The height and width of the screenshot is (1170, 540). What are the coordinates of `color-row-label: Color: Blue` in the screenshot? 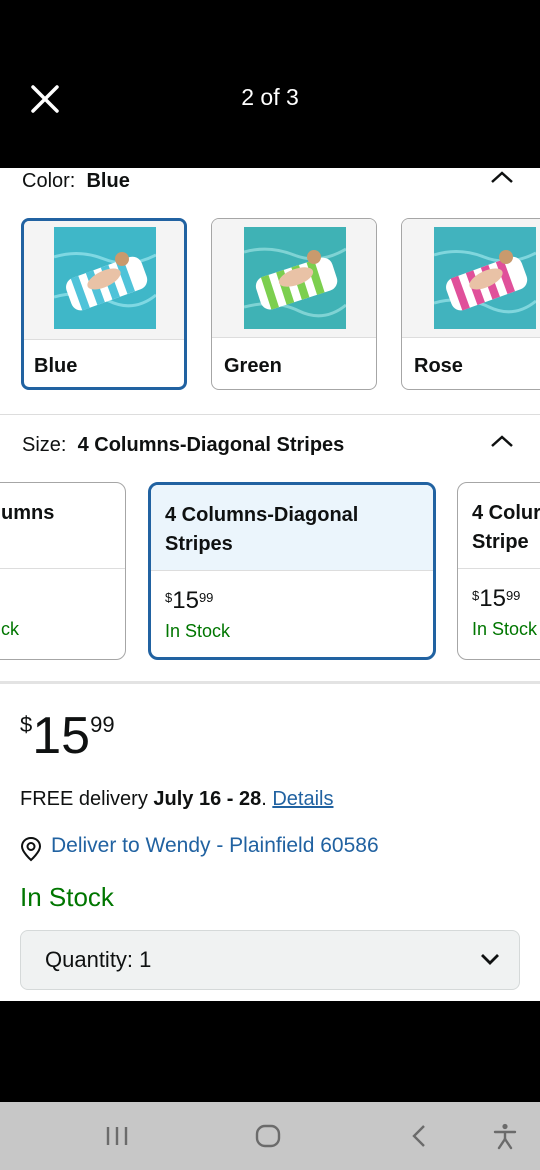 It's located at (76, 181).